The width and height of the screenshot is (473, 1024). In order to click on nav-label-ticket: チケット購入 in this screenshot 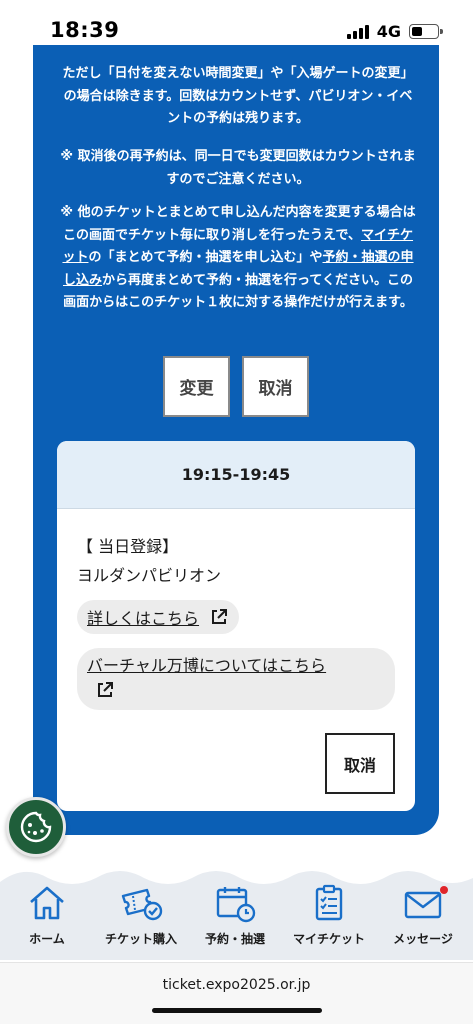, I will do `click(140, 939)`.